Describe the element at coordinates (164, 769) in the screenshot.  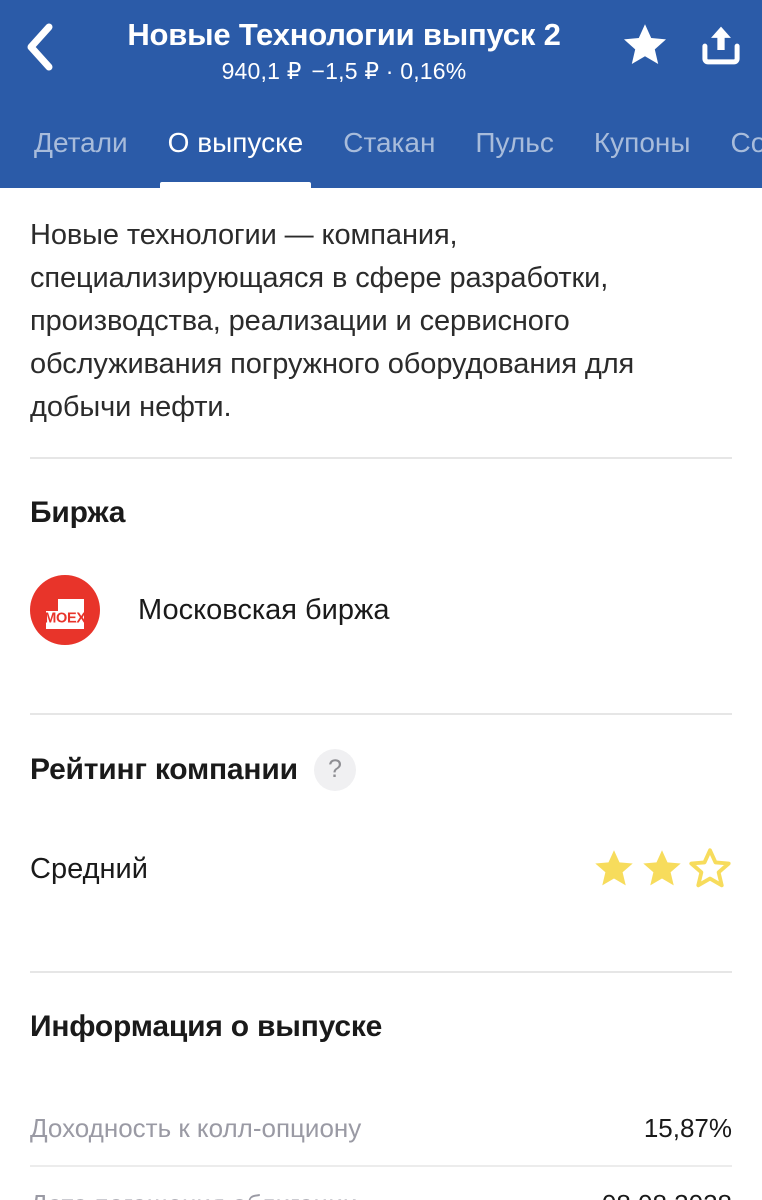
I see `rating-title-text: Рейтинг компании` at that location.